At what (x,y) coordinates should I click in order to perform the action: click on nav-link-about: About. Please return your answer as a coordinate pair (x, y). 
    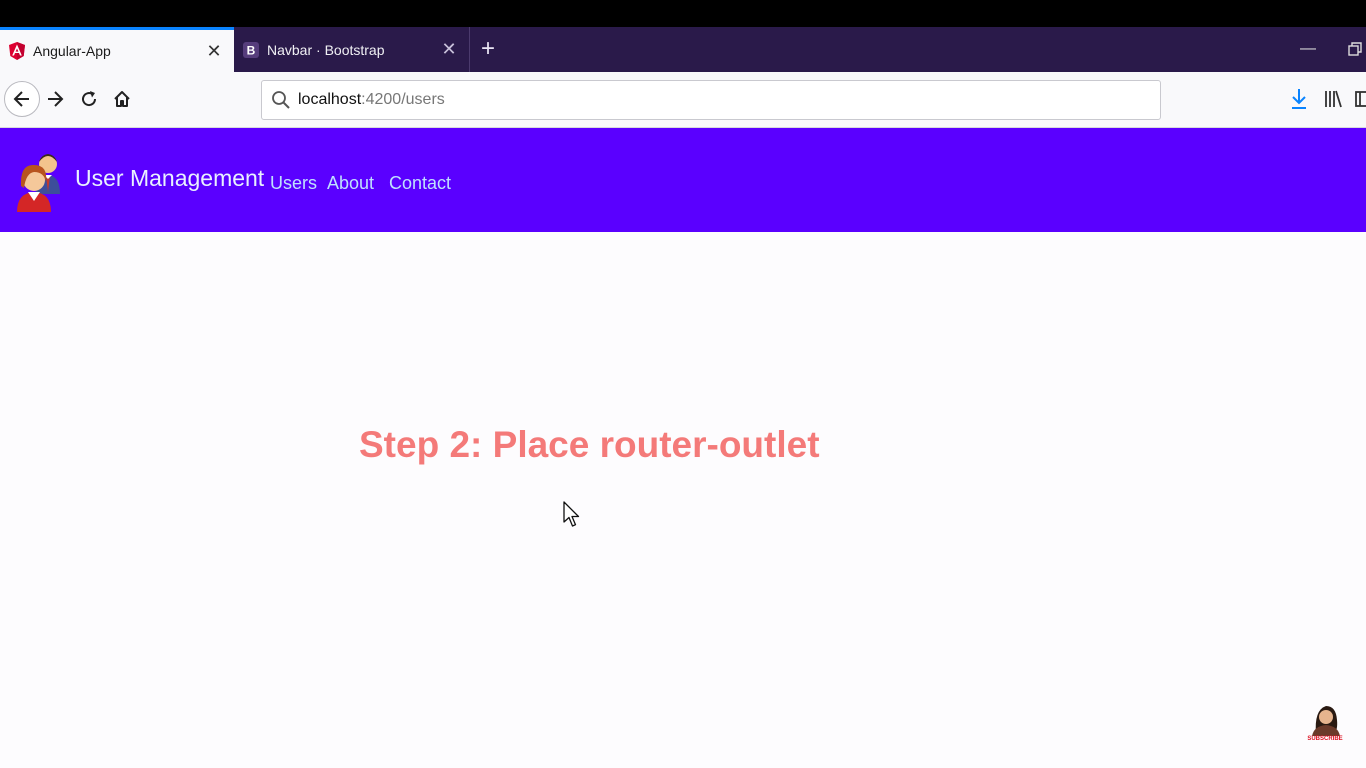
    Looking at the image, I should click on (350, 183).